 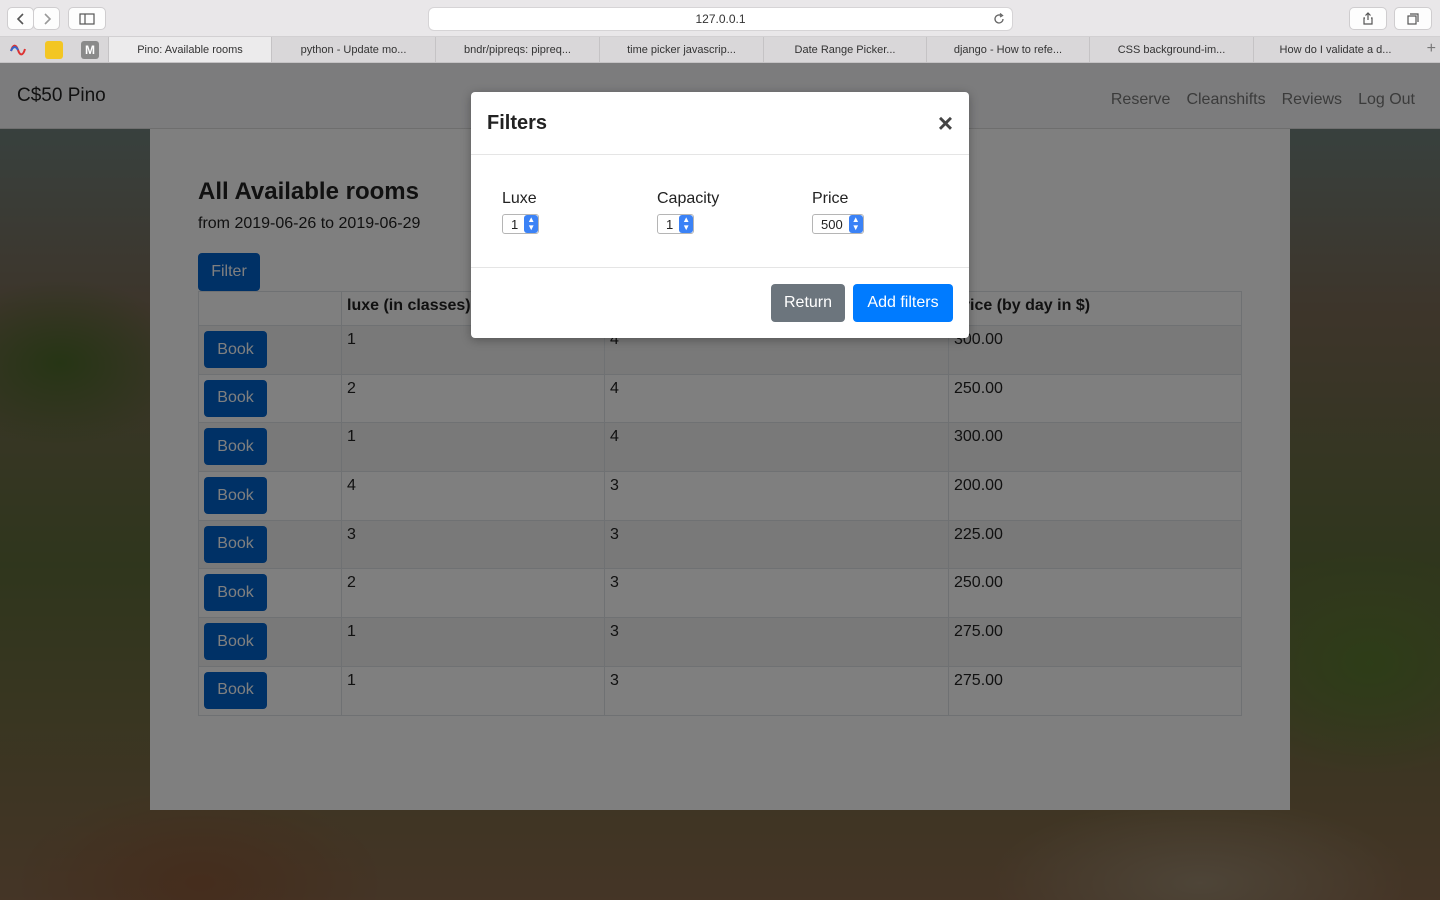 I want to click on price-stepper: 500 ▲ ▼, so click(x=838, y=224).